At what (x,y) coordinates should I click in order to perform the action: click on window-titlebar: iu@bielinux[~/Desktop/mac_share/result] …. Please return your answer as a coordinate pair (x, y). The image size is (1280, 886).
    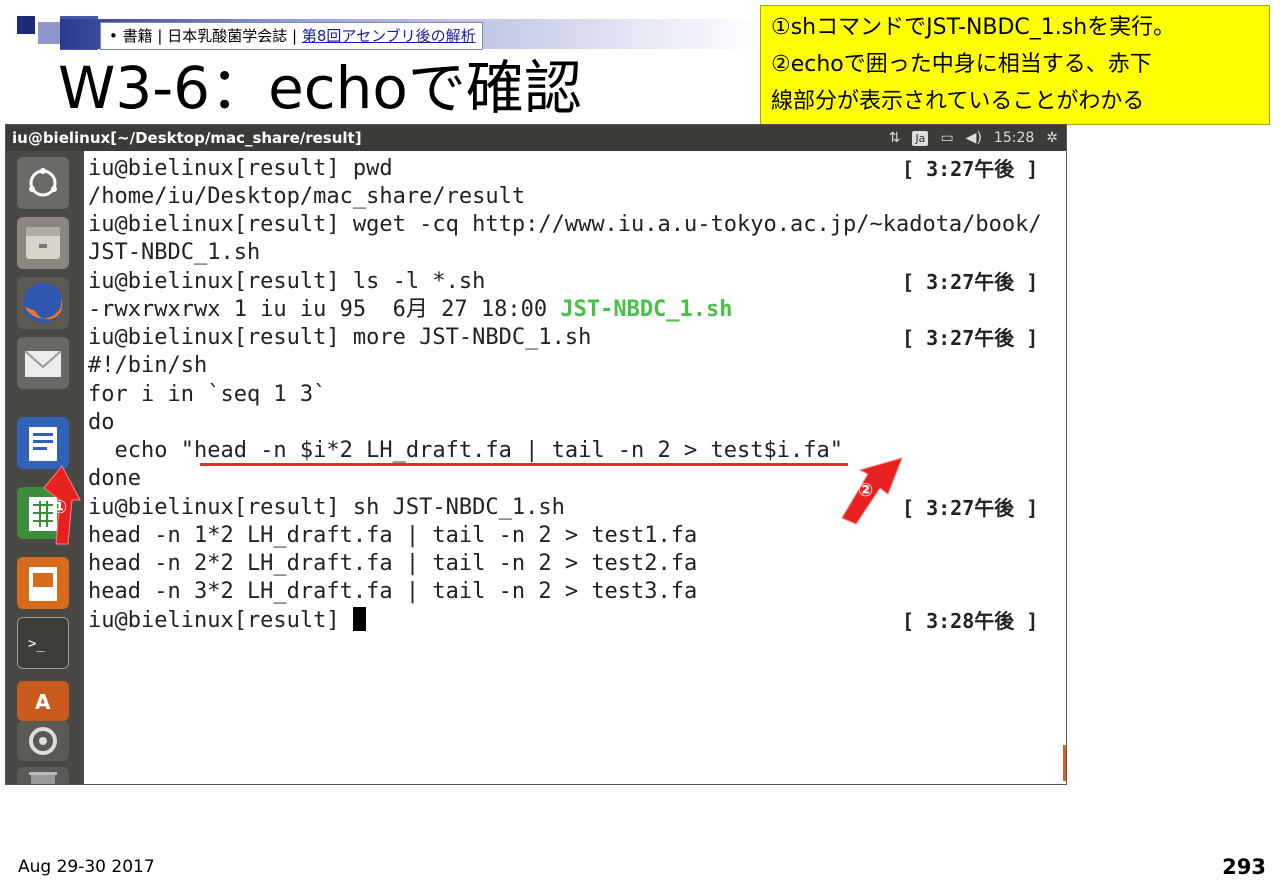
    Looking at the image, I should click on (536, 138).